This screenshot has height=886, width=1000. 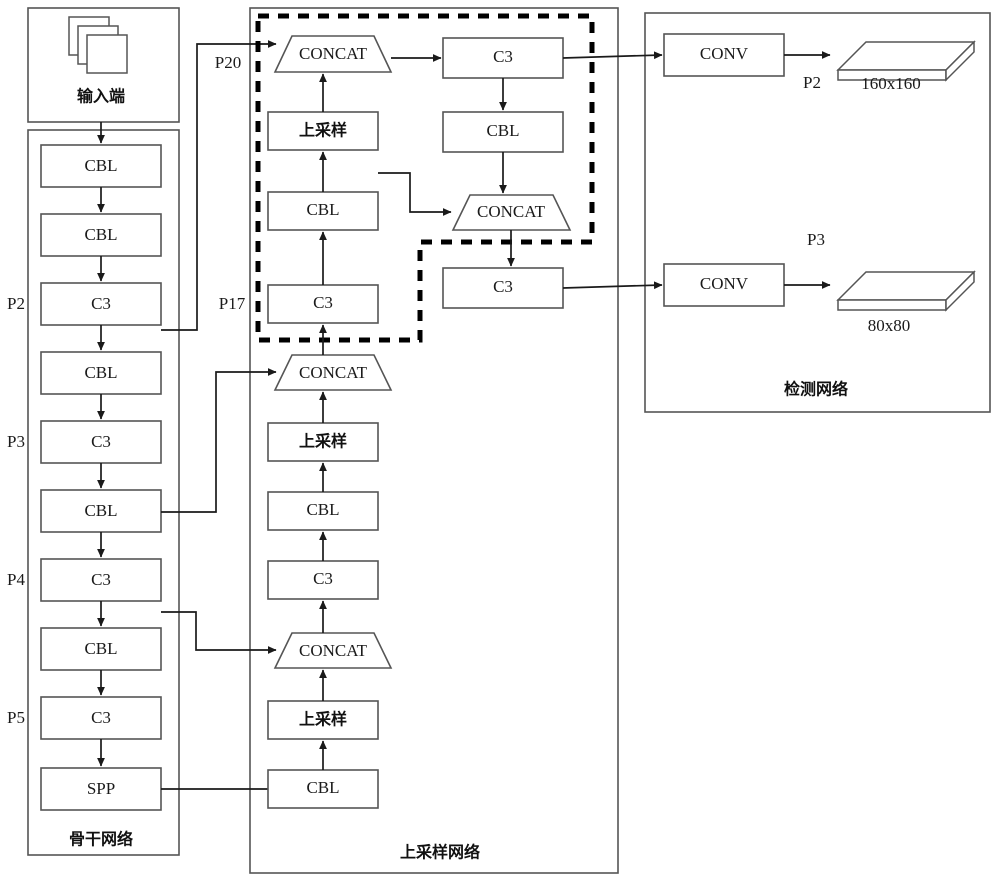 What do you see at coordinates (16, 579) in the screenshot?
I see `stage-tag-p4: P4` at bounding box center [16, 579].